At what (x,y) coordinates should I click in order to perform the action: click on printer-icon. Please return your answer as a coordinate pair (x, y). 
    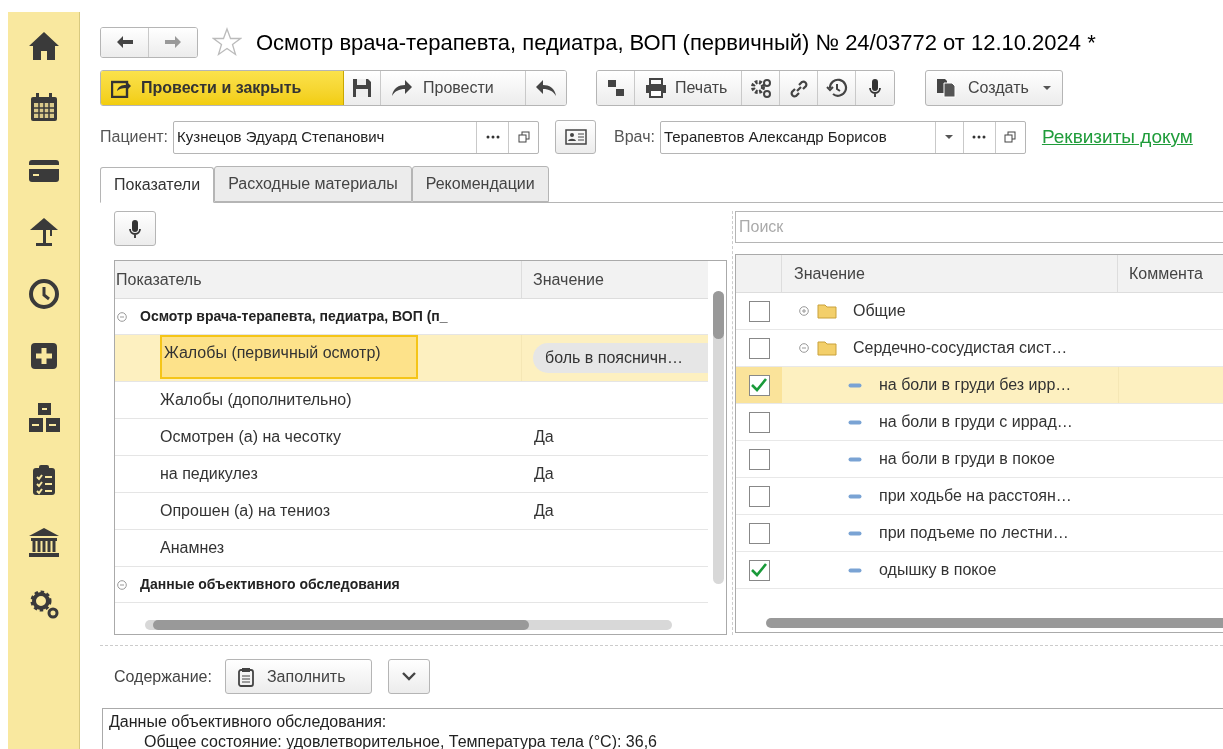
    Looking at the image, I should click on (656, 88).